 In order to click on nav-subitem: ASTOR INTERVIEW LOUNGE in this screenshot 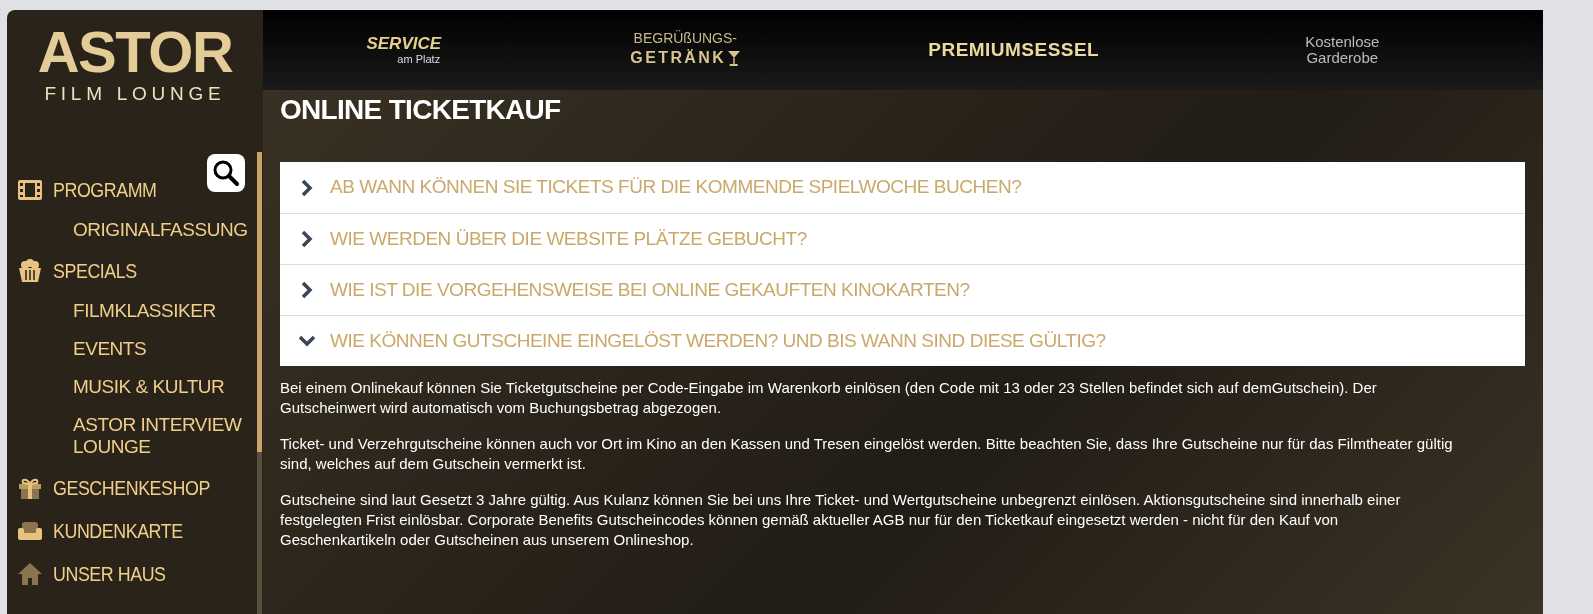, I will do `click(140, 436)`.